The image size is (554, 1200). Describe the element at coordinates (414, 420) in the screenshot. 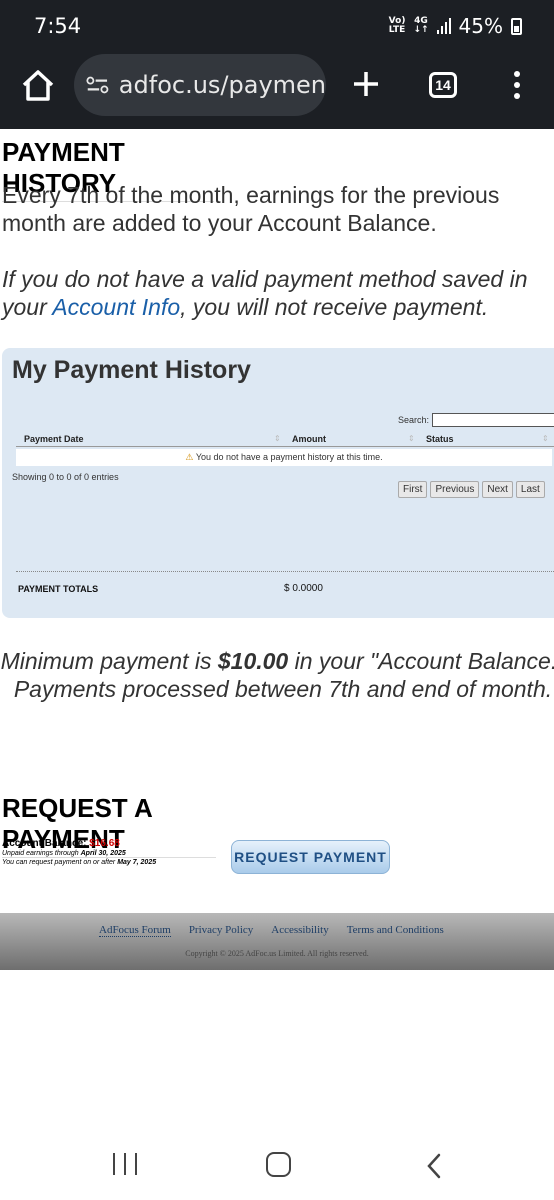

I see `search-label: Search:` at that location.